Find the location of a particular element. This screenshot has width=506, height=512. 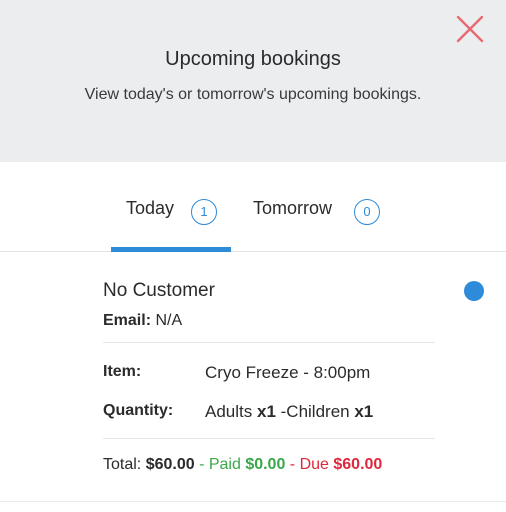

total-row: Total: $60.00 - Paid $0.00 - Due $60.00 is located at coordinates (242, 465).